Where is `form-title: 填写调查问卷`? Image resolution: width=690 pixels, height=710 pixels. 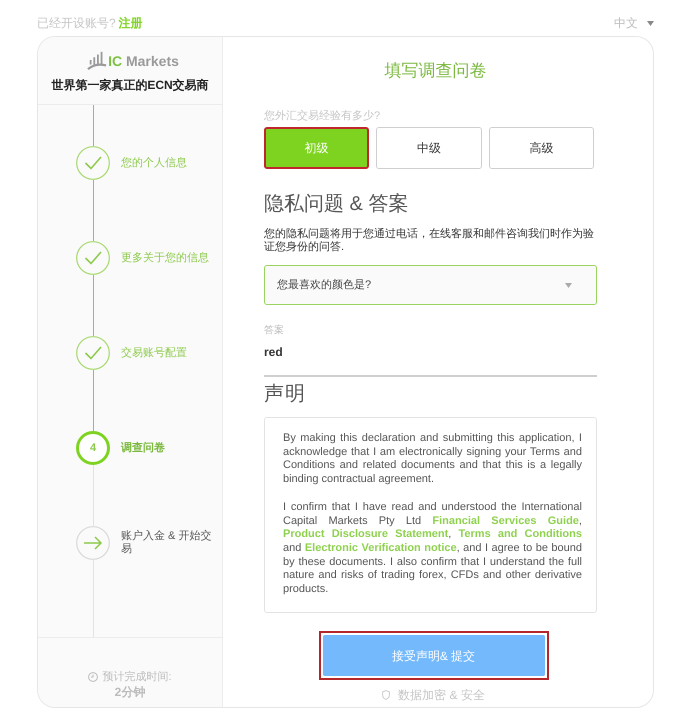
form-title: 填写调查问卷 is located at coordinates (436, 71).